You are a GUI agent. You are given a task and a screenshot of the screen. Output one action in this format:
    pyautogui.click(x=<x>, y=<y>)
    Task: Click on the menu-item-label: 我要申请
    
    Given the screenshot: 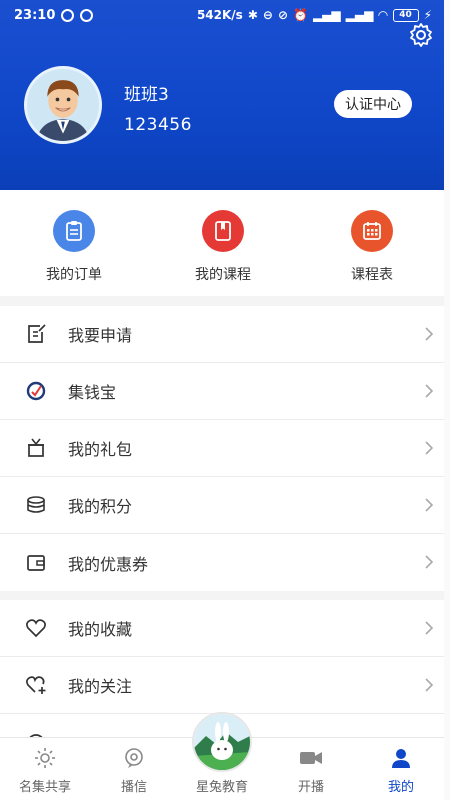 What is the action you would take?
    pyautogui.click(x=100, y=335)
    